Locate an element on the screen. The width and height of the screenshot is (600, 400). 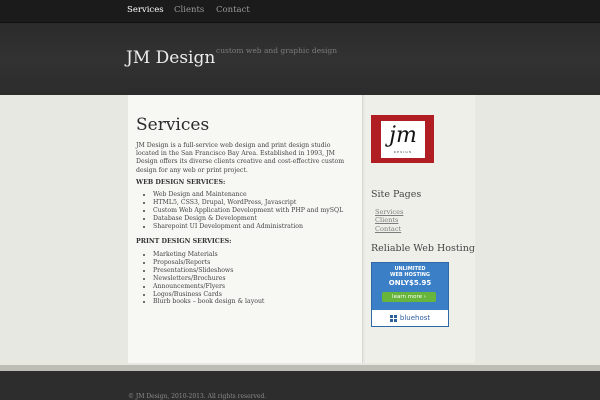
top-navigation: Services Clients Contact is located at coordinates (300, 11).